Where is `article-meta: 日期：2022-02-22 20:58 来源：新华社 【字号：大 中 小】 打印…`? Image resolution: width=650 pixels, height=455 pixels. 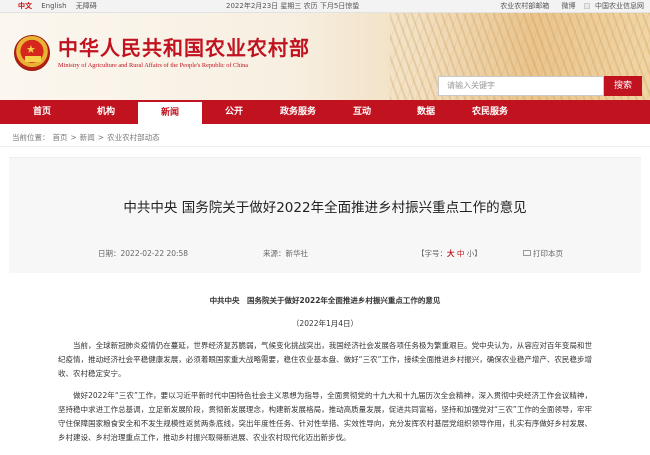
article-meta: 日期：2022-02-22 20:58 来源：新华社 【字号：大 中 小】 打印… is located at coordinates (325, 256).